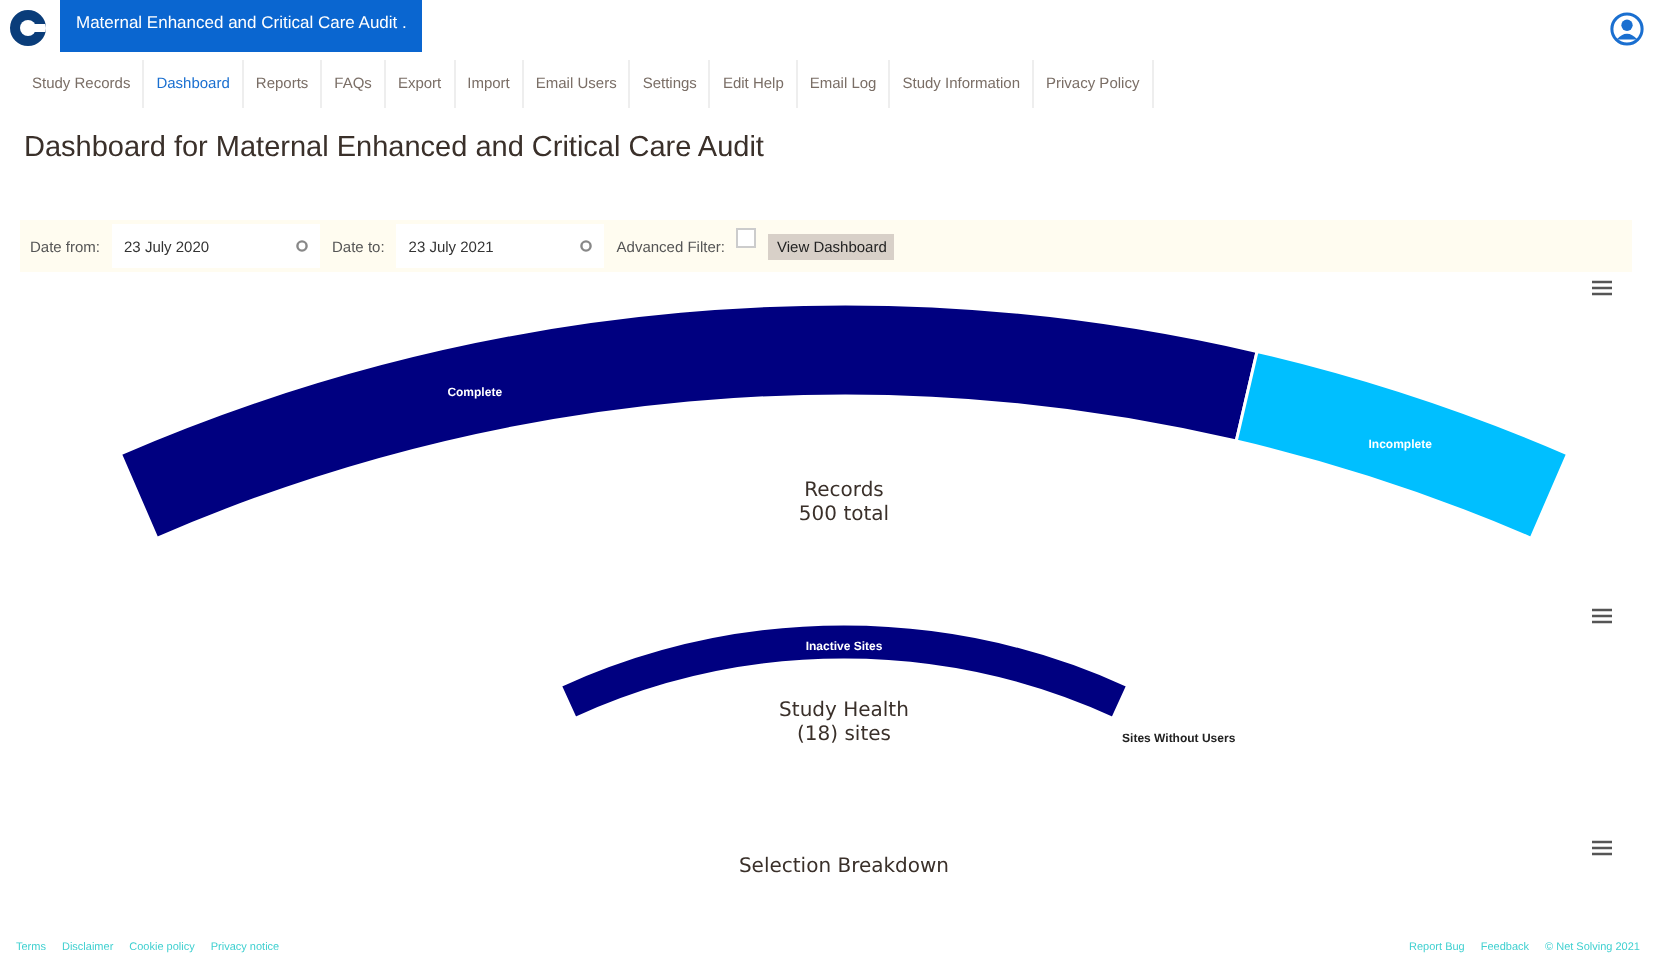 Image resolution: width=1656 pixels, height=962 pixels. Describe the element at coordinates (844, 736) in the screenshot. I see `chart-subtitle: (18) sites` at that location.